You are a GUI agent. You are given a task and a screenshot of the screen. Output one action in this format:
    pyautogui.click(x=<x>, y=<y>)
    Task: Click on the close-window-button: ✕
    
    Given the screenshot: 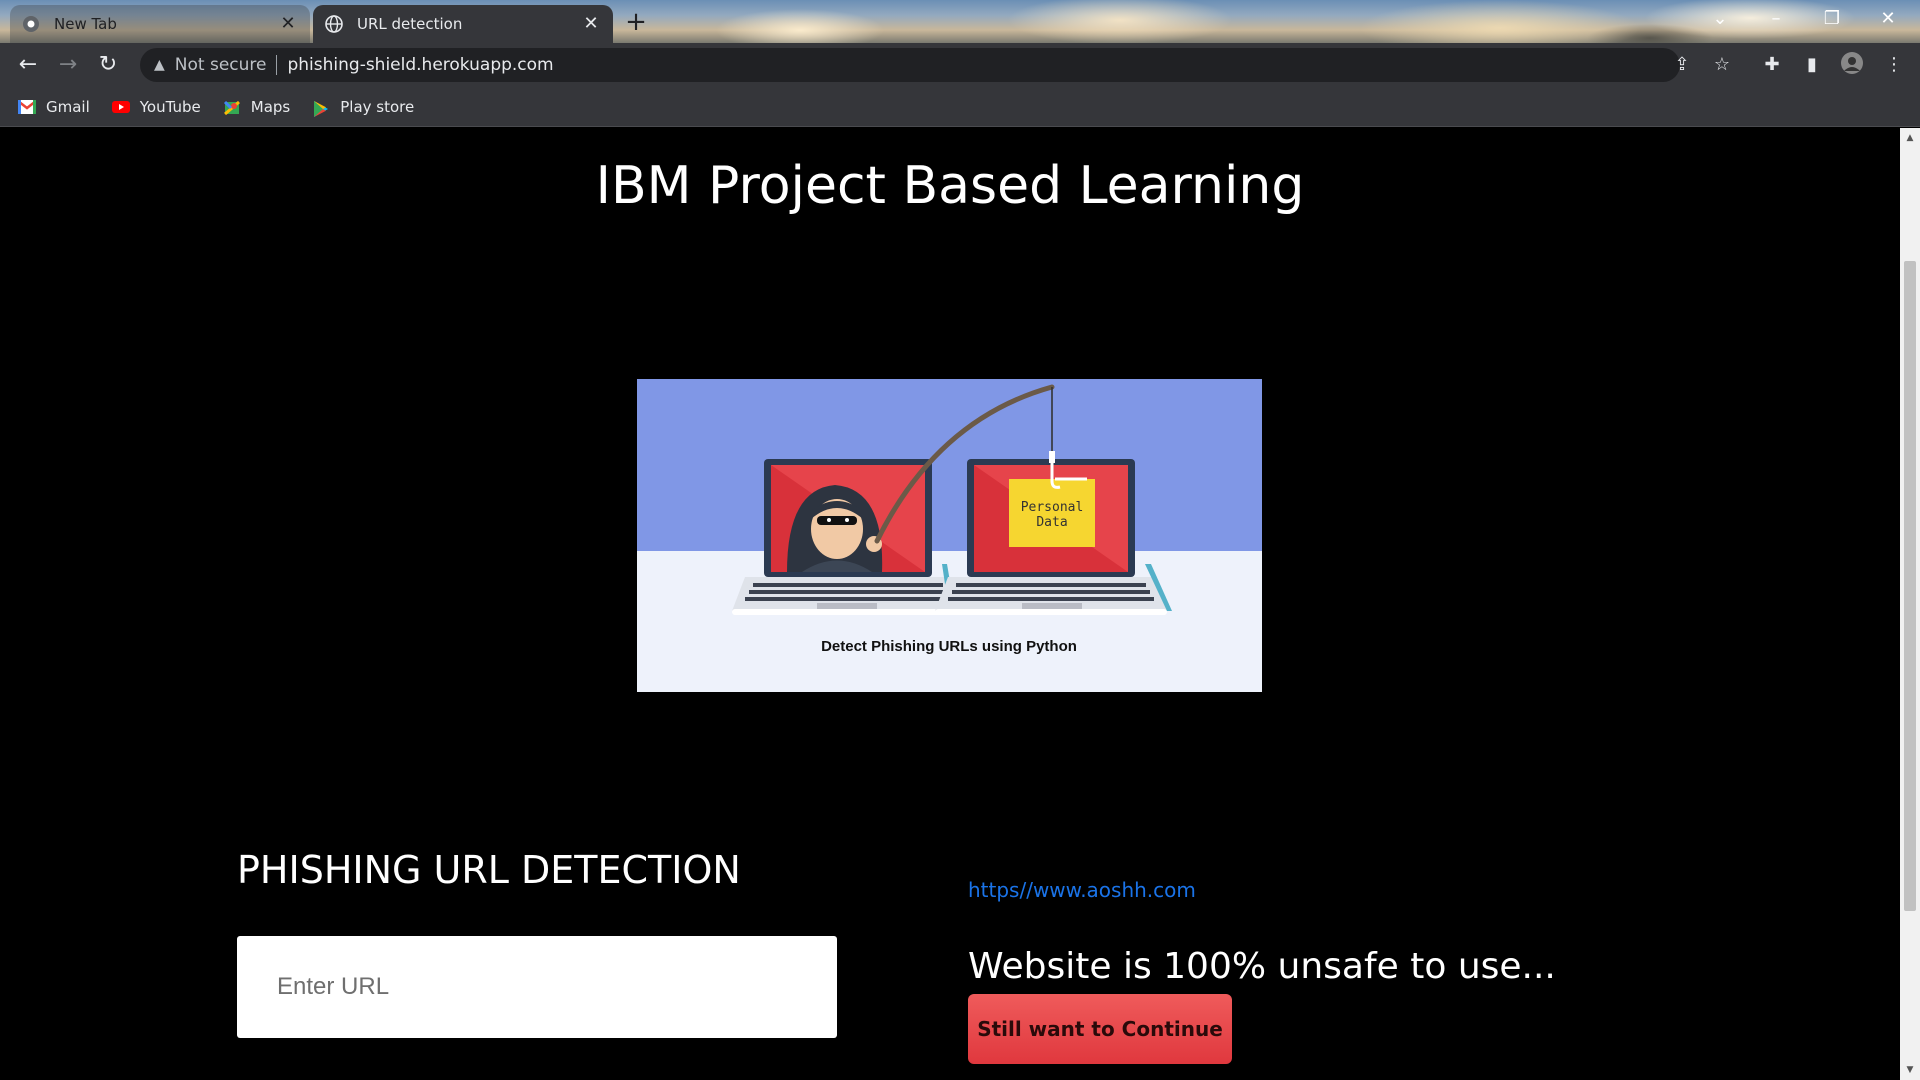 What is the action you would take?
    pyautogui.click(x=1888, y=19)
    